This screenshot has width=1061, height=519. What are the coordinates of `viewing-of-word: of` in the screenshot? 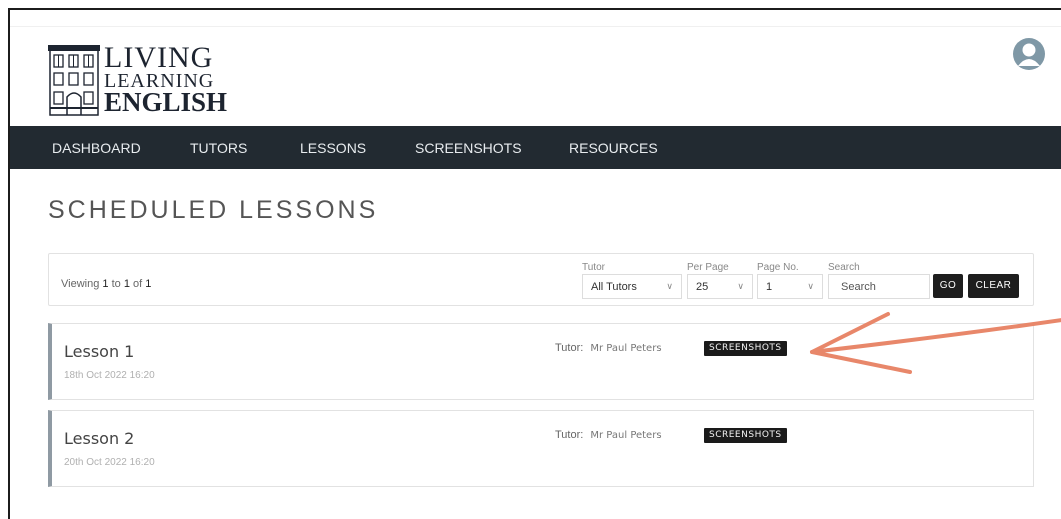 It's located at (138, 284).